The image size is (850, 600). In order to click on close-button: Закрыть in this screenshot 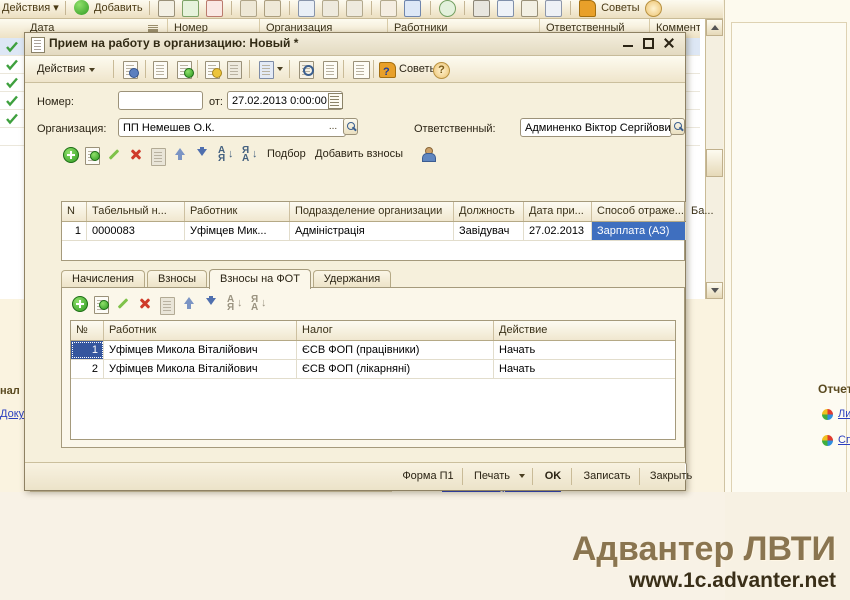, I will do `click(671, 476)`.